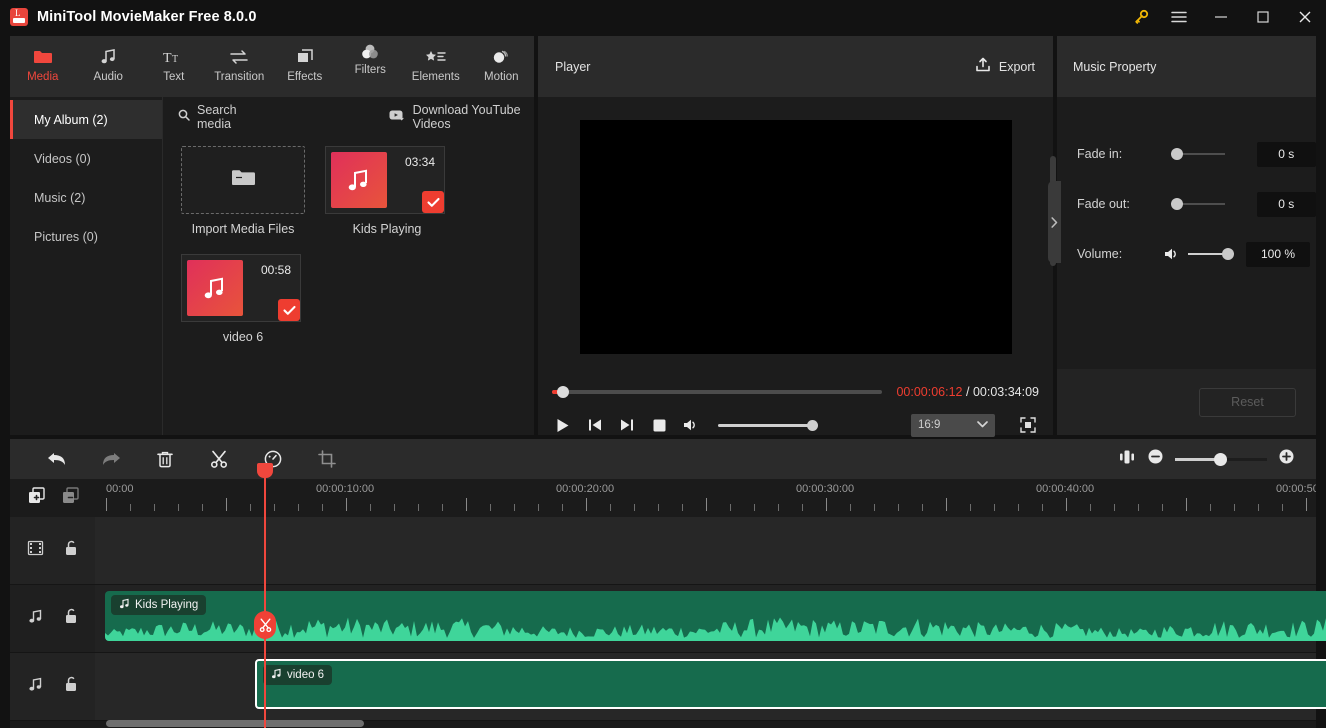 The image size is (1326, 728). I want to click on key-icon, so click(1141, 16).